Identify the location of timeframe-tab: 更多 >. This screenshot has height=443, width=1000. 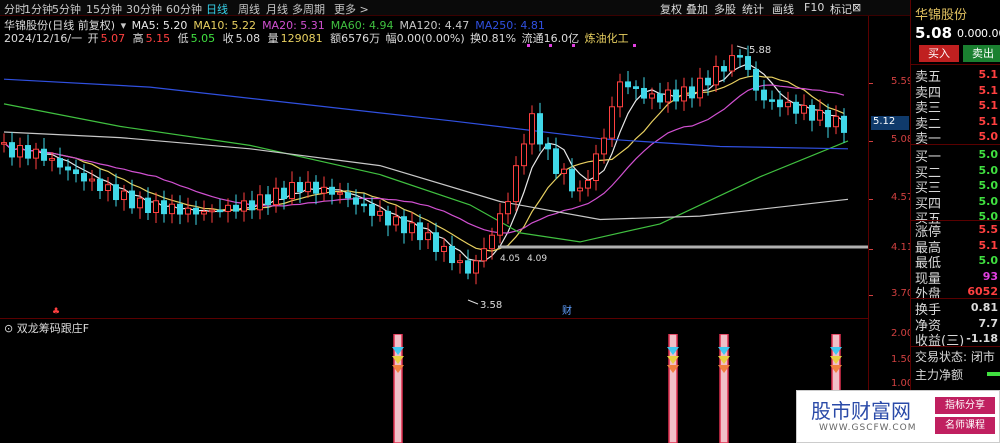
(351, 9).